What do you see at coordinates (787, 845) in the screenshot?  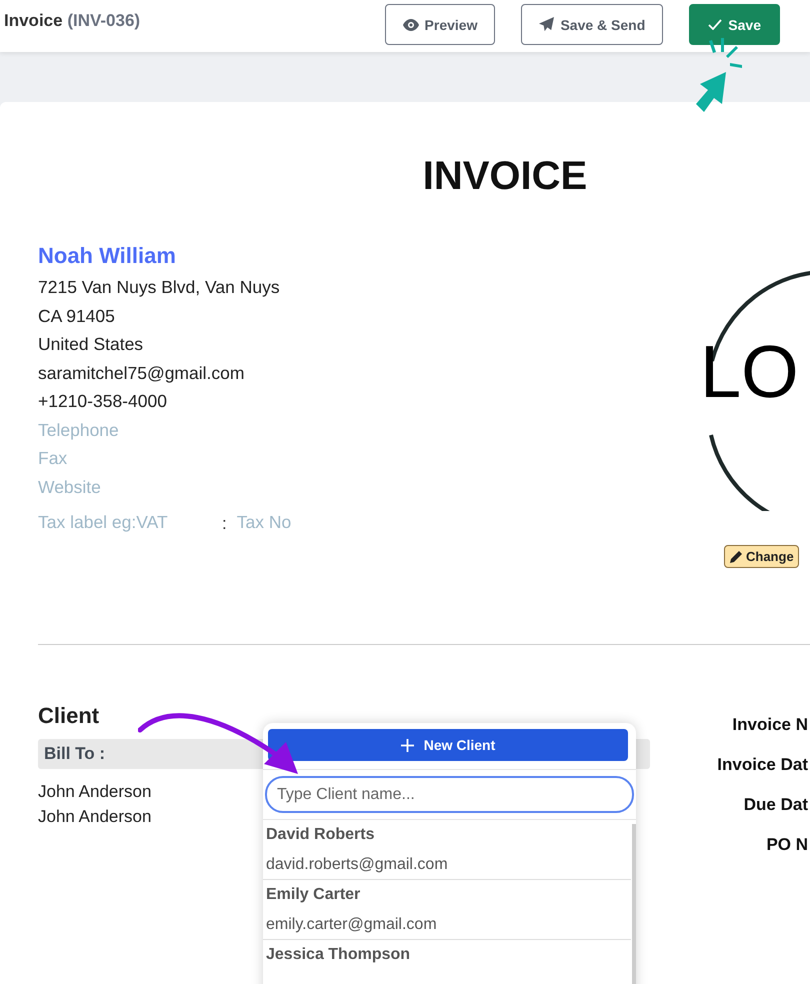 I see `meta-label: PO N` at bounding box center [787, 845].